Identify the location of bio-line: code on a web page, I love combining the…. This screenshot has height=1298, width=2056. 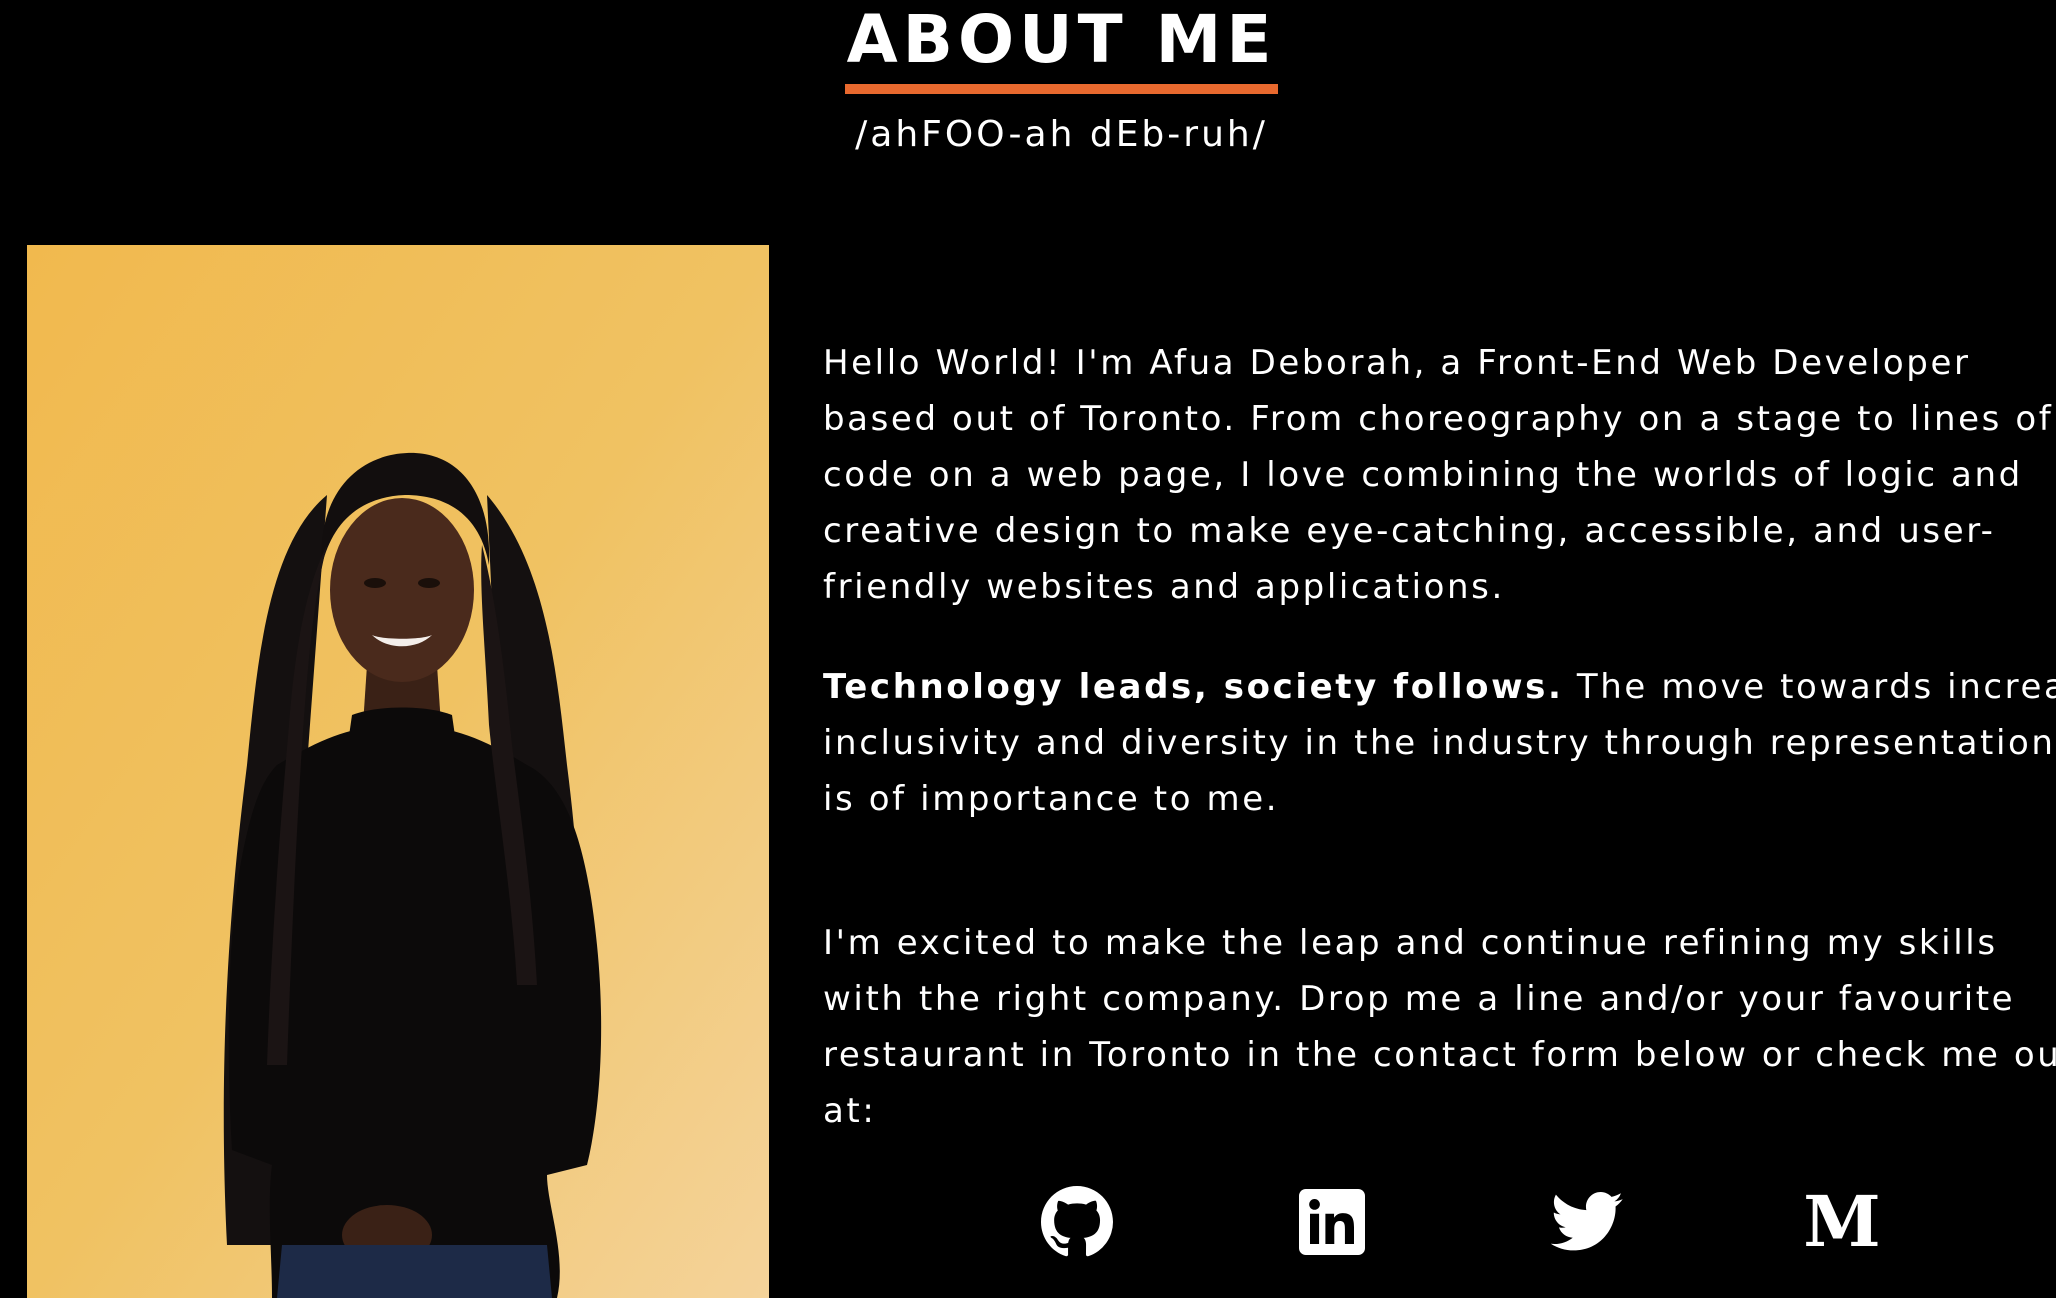
(1423, 475).